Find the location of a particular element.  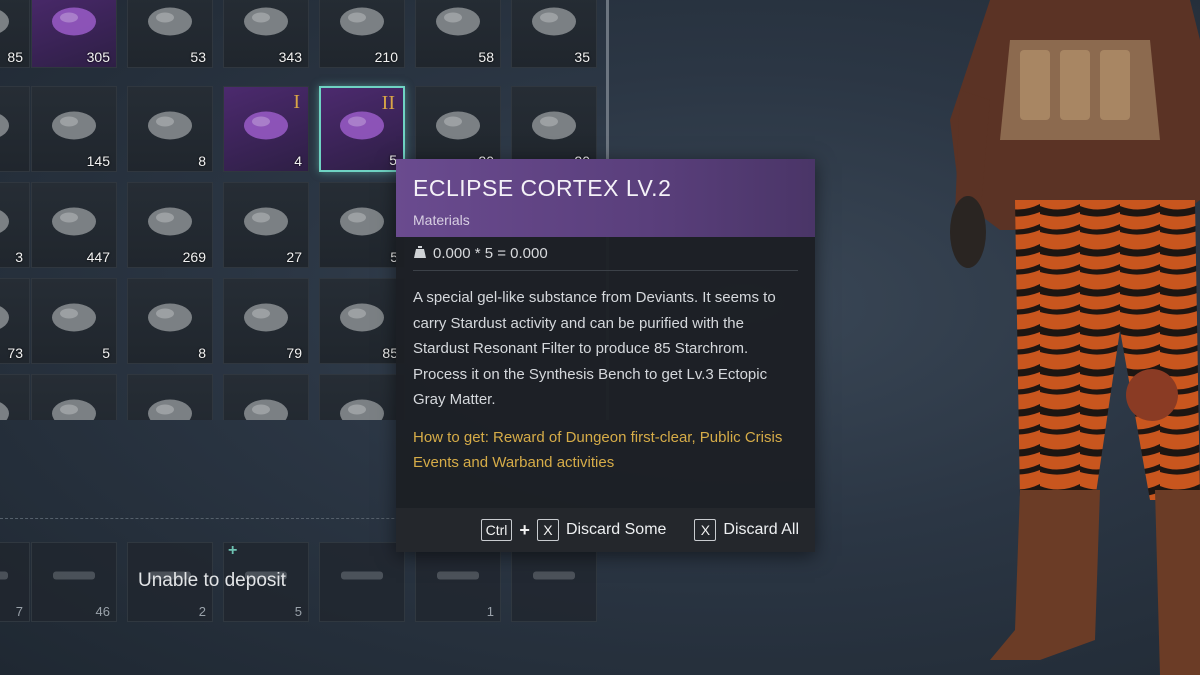

deposit-quantity: 1 is located at coordinates (490, 611).